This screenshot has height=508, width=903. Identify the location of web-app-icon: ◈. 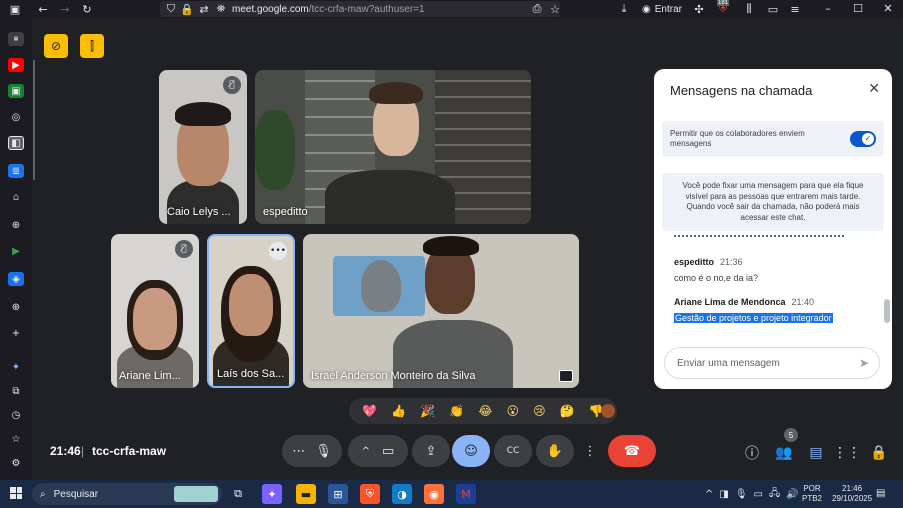
(16, 279).